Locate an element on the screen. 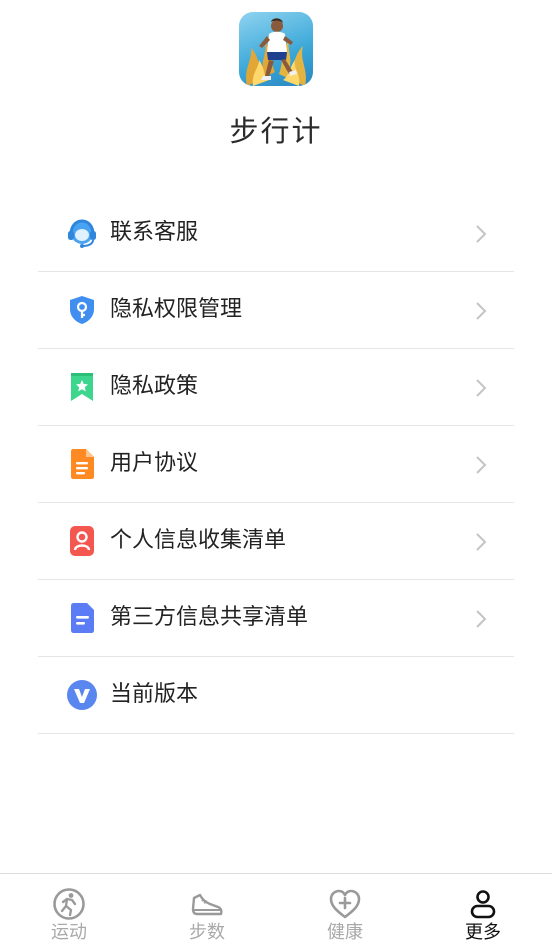  menu-item-label: 隐私权限管理 is located at coordinates (176, 309).